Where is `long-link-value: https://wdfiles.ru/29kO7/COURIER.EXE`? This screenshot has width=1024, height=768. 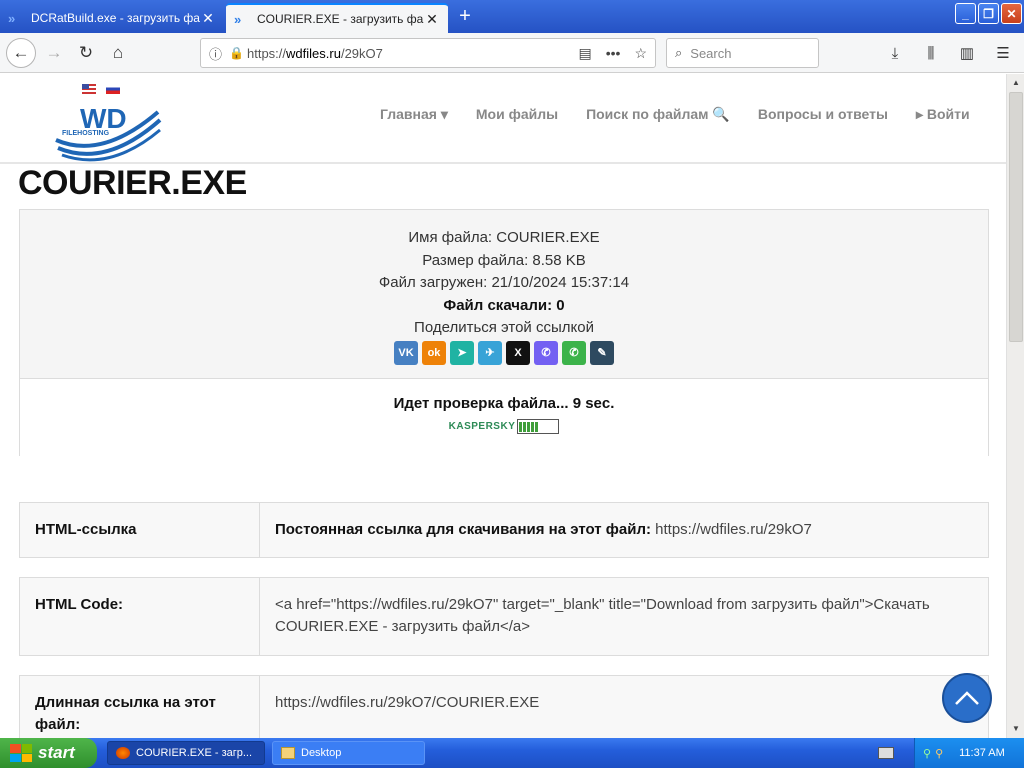
long-link-value: https://wdfiles.ru/29kO7/COURIER.EXE is located at coordinates (624, 707).